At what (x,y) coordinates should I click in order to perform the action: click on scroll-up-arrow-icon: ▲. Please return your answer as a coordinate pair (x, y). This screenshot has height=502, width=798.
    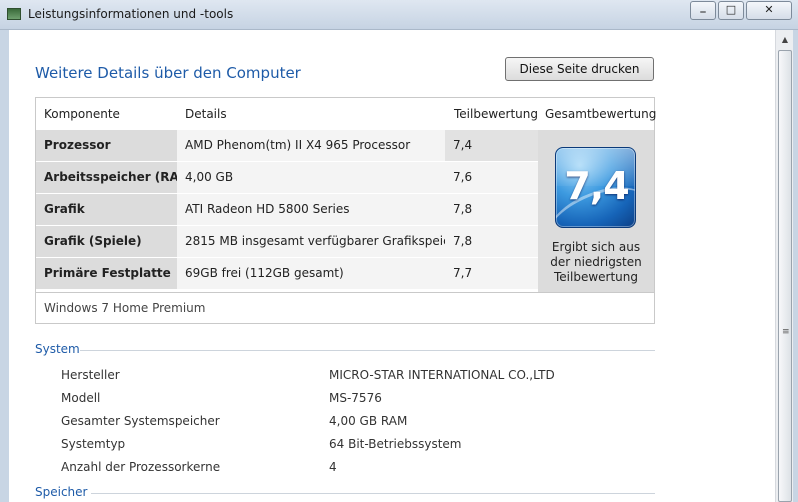
    Looking at the image, I should click on (785, 40).